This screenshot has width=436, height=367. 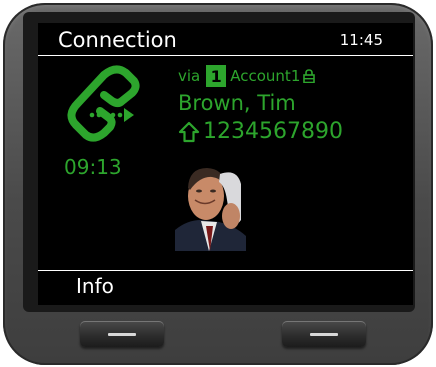 What do you see at coordinates (216, 76) in the screenshot?
I see `account-number-badge: 1` at bounding box center [216, 76].